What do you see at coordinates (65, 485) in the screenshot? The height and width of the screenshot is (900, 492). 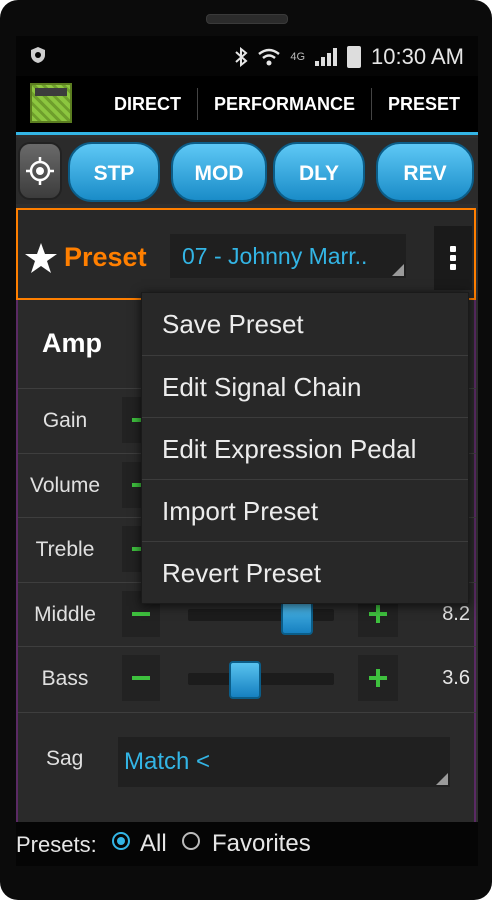 I see `param-label: Volume` at bounding box center [65, 485].